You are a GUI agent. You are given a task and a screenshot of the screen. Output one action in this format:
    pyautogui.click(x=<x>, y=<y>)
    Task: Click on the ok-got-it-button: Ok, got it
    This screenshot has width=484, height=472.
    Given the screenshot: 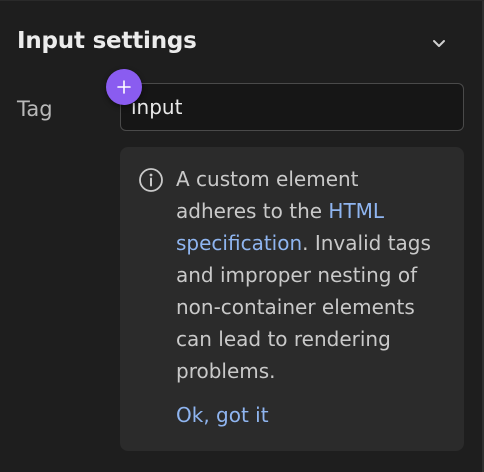 What is the action you would take?
    pyautogui.click(x=222, y=415)
    